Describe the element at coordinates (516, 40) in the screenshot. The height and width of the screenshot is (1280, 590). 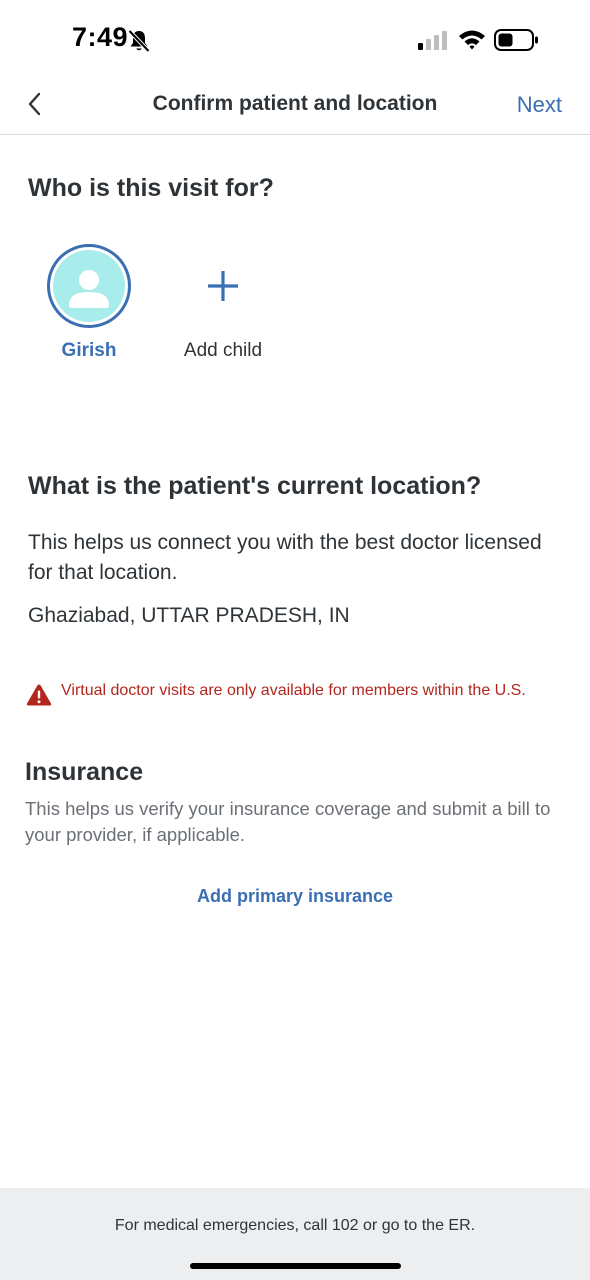
I see `battery-icon` at that location.